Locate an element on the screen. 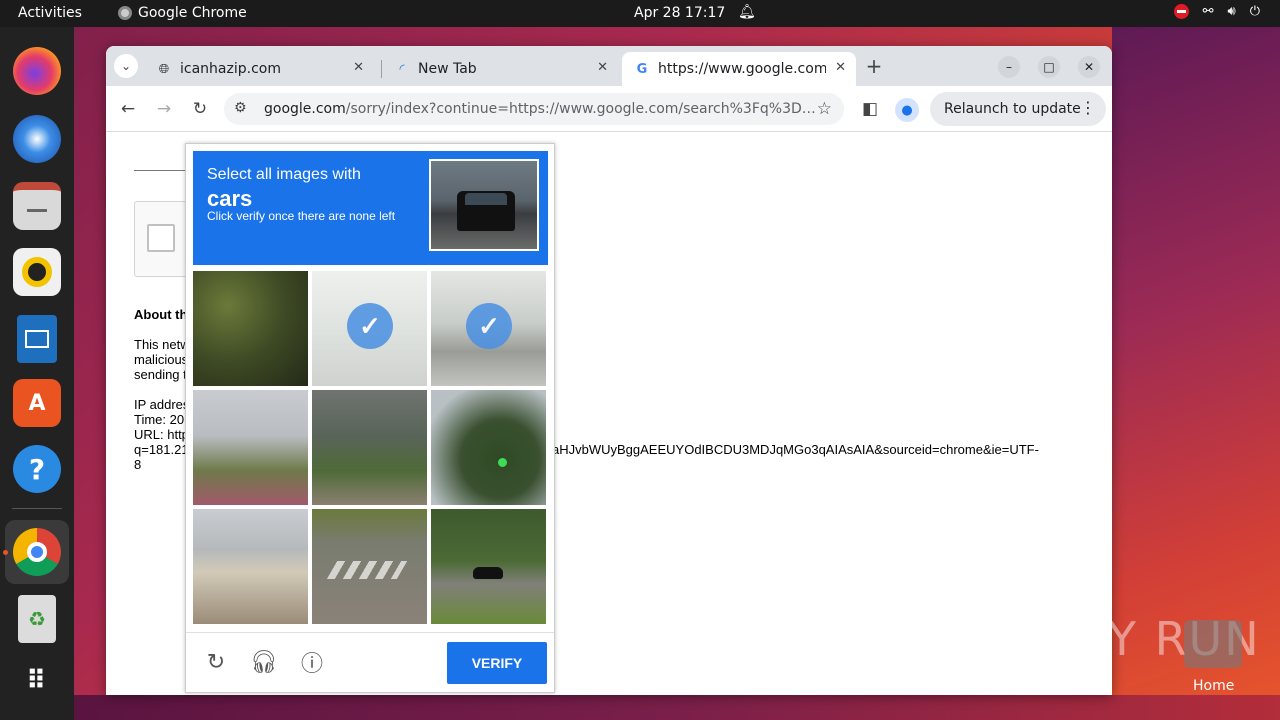 The image size is (1280, 720). maximize-button: □ is located at coordinates (1049, 67).